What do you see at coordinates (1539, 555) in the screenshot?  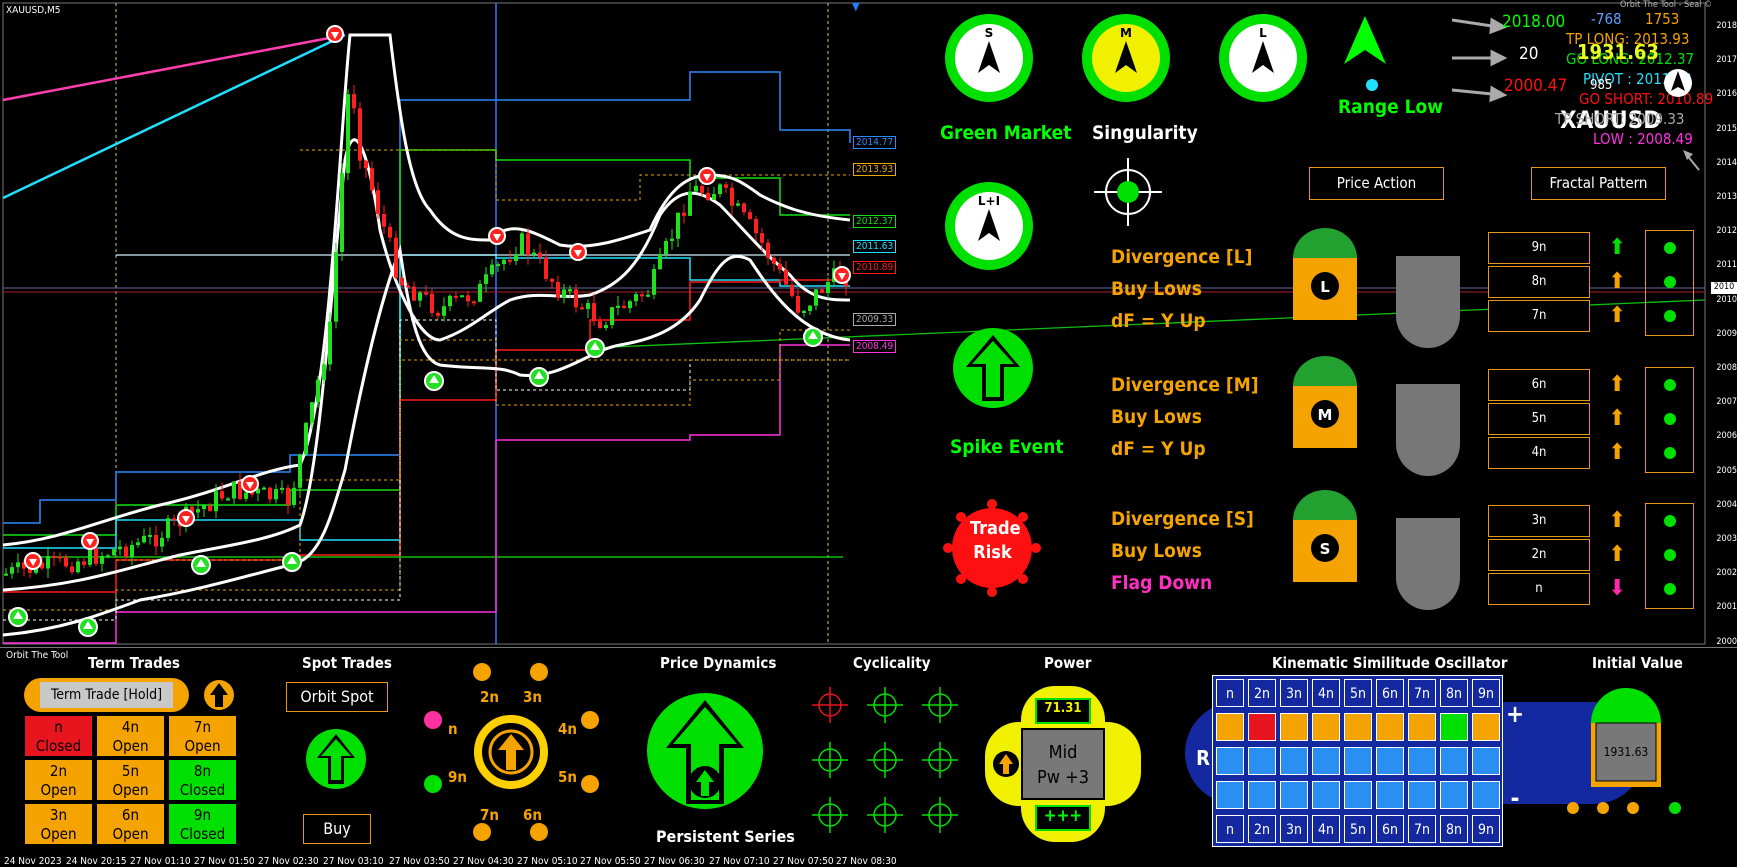 I see `fractal-row-button: 2n` at bounding box center [1539, 555].